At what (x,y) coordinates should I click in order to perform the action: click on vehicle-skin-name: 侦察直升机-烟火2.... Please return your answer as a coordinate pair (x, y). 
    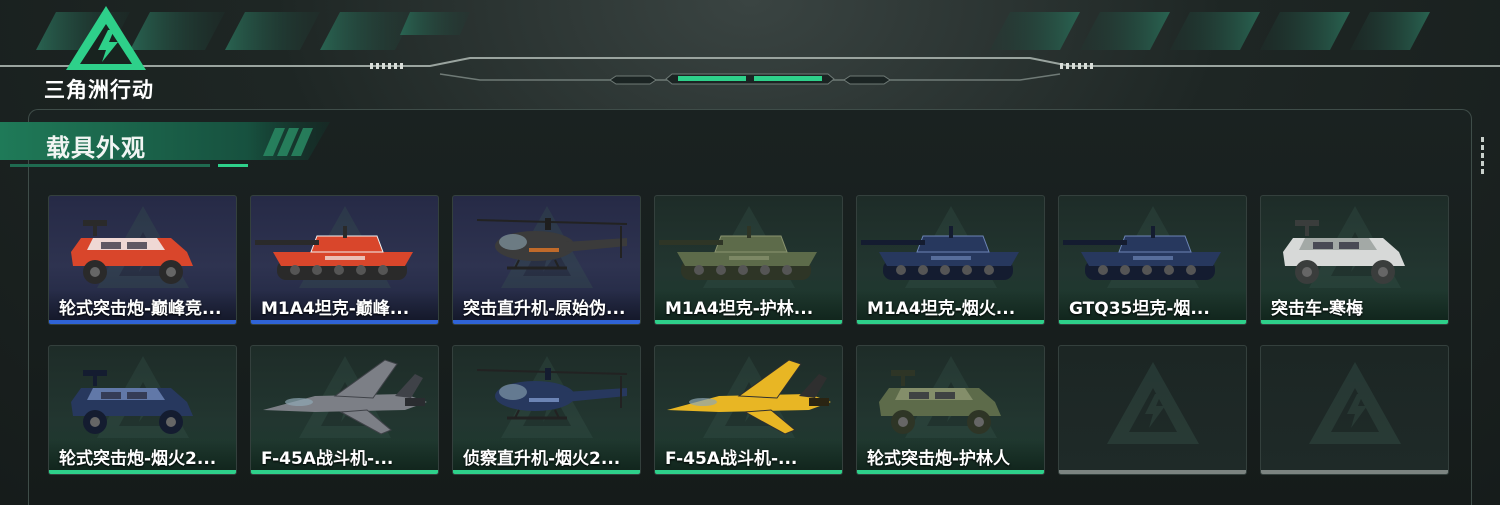
    Looking at the image, I should click on (542, 459).